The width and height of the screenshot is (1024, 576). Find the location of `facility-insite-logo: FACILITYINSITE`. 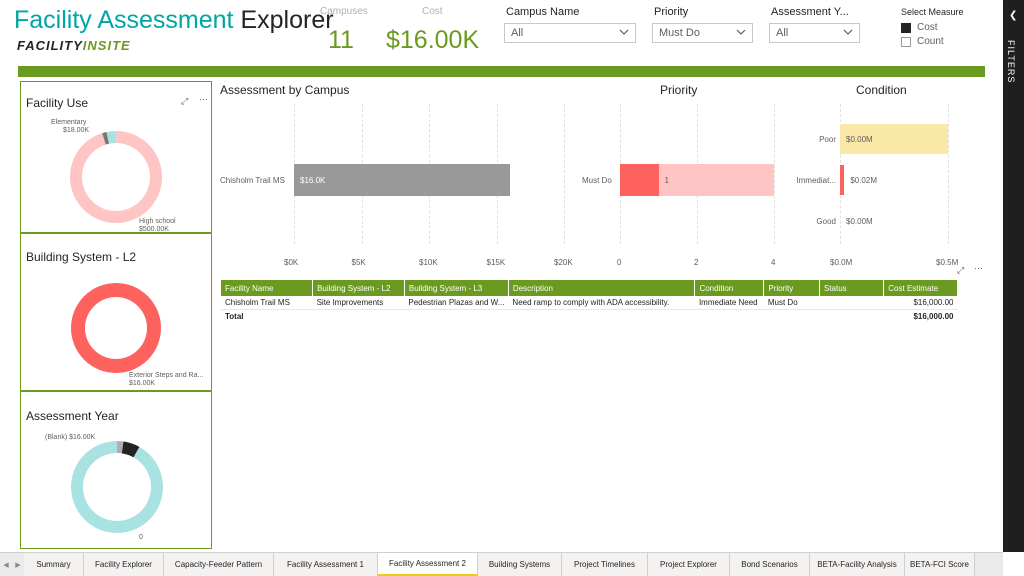

facility-insite-logo: FACILITYINSITE is located at coordinates (74, 45).